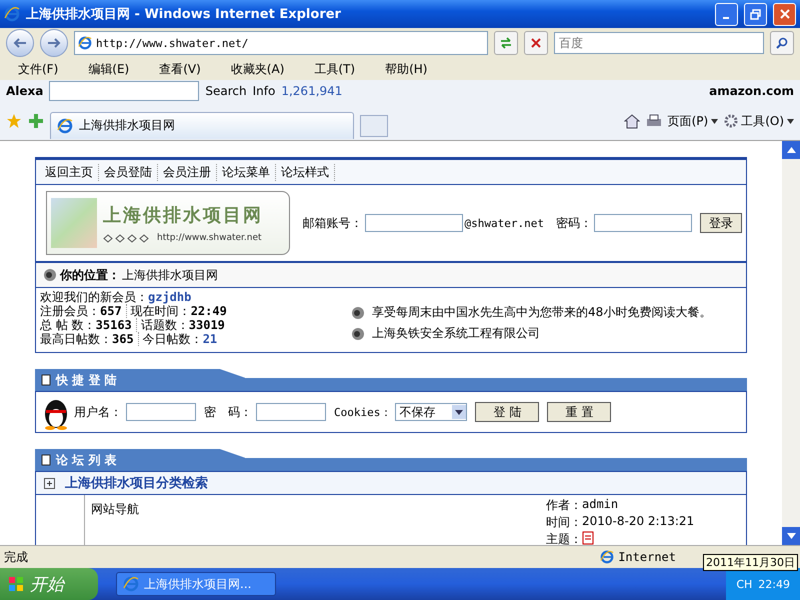 Image resolution: width=800 pixels, height=600 pixels. I want to click on search-field: 百度, so click(659, 43).